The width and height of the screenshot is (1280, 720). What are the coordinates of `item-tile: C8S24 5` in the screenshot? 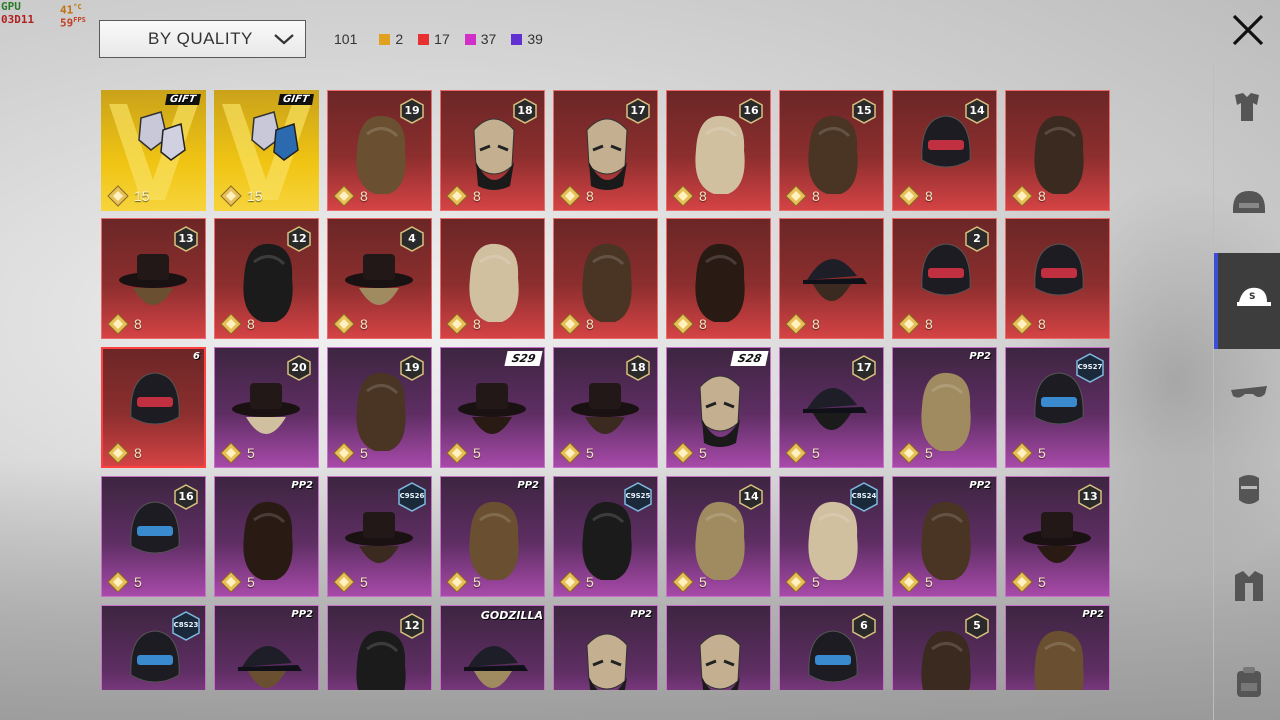 It's located at (831, 536).